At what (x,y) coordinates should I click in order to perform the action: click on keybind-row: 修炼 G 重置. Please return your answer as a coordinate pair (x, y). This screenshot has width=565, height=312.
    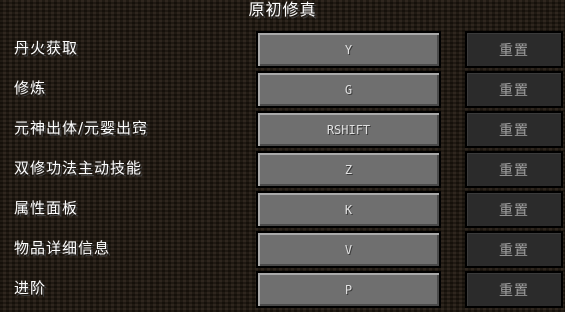
    Looking at the image, I should click on (282, 91).